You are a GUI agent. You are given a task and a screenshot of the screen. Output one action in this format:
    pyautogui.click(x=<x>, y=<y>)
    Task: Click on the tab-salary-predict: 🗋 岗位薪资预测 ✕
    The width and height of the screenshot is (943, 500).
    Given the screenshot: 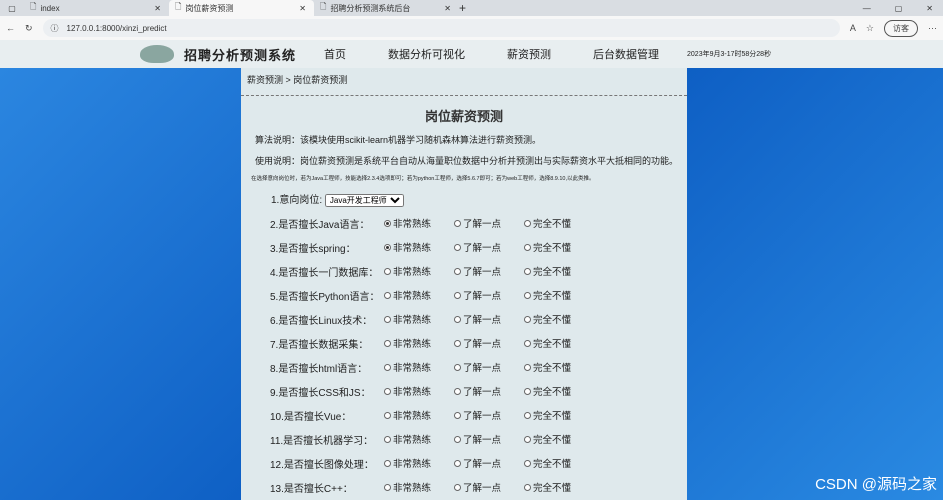 What is the action you would take?
    pyautogui.click(x=241, y=8)
    